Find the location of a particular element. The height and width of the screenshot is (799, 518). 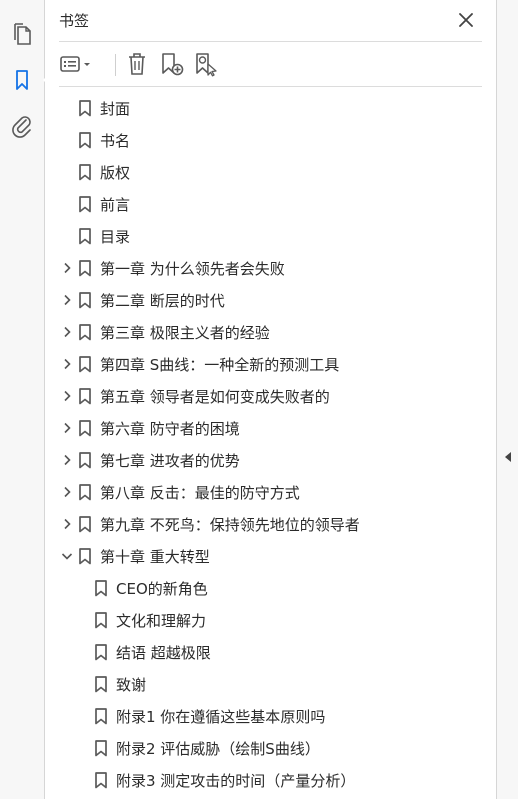

bookmark-selection-icon is located at coordinates (206, 65).